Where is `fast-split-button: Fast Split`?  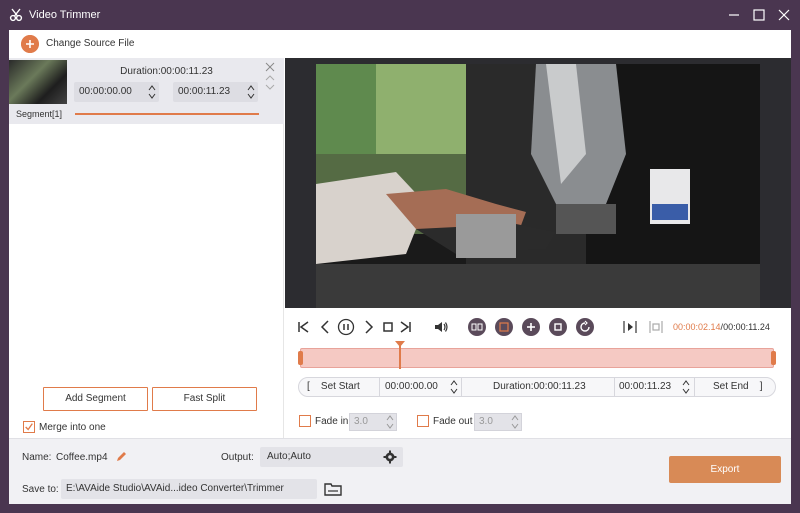 fast-split-button: Fast Split is located at coordinates (204, 399).